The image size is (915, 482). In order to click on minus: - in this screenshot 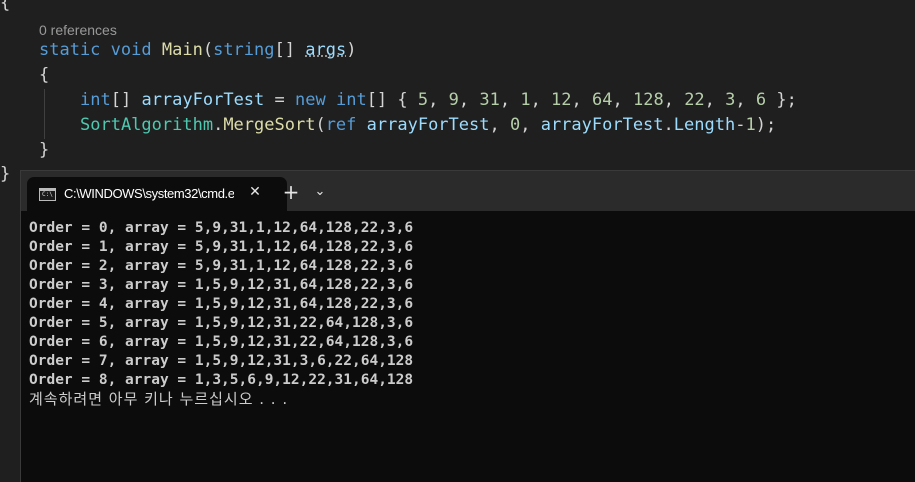, I will do `click(740, 125)`.